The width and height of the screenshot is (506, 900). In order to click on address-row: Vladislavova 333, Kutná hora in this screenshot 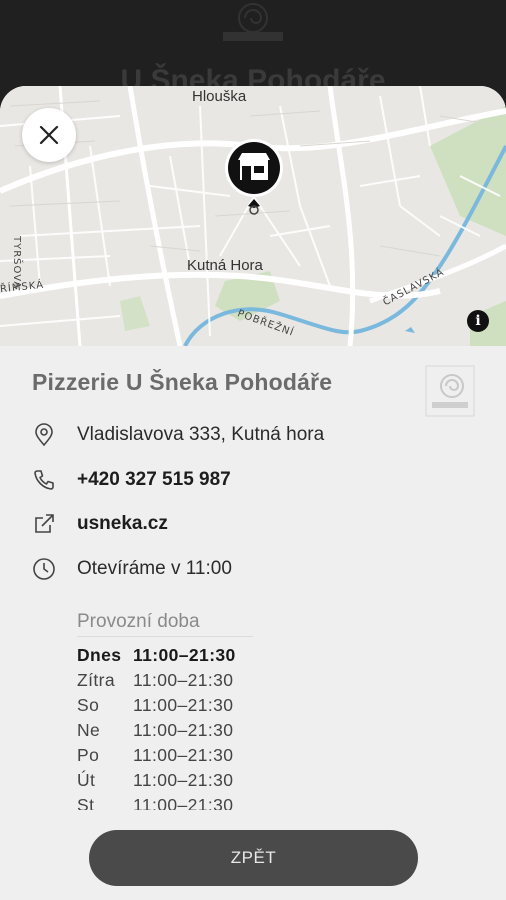, I will do `click(252, 435)`.